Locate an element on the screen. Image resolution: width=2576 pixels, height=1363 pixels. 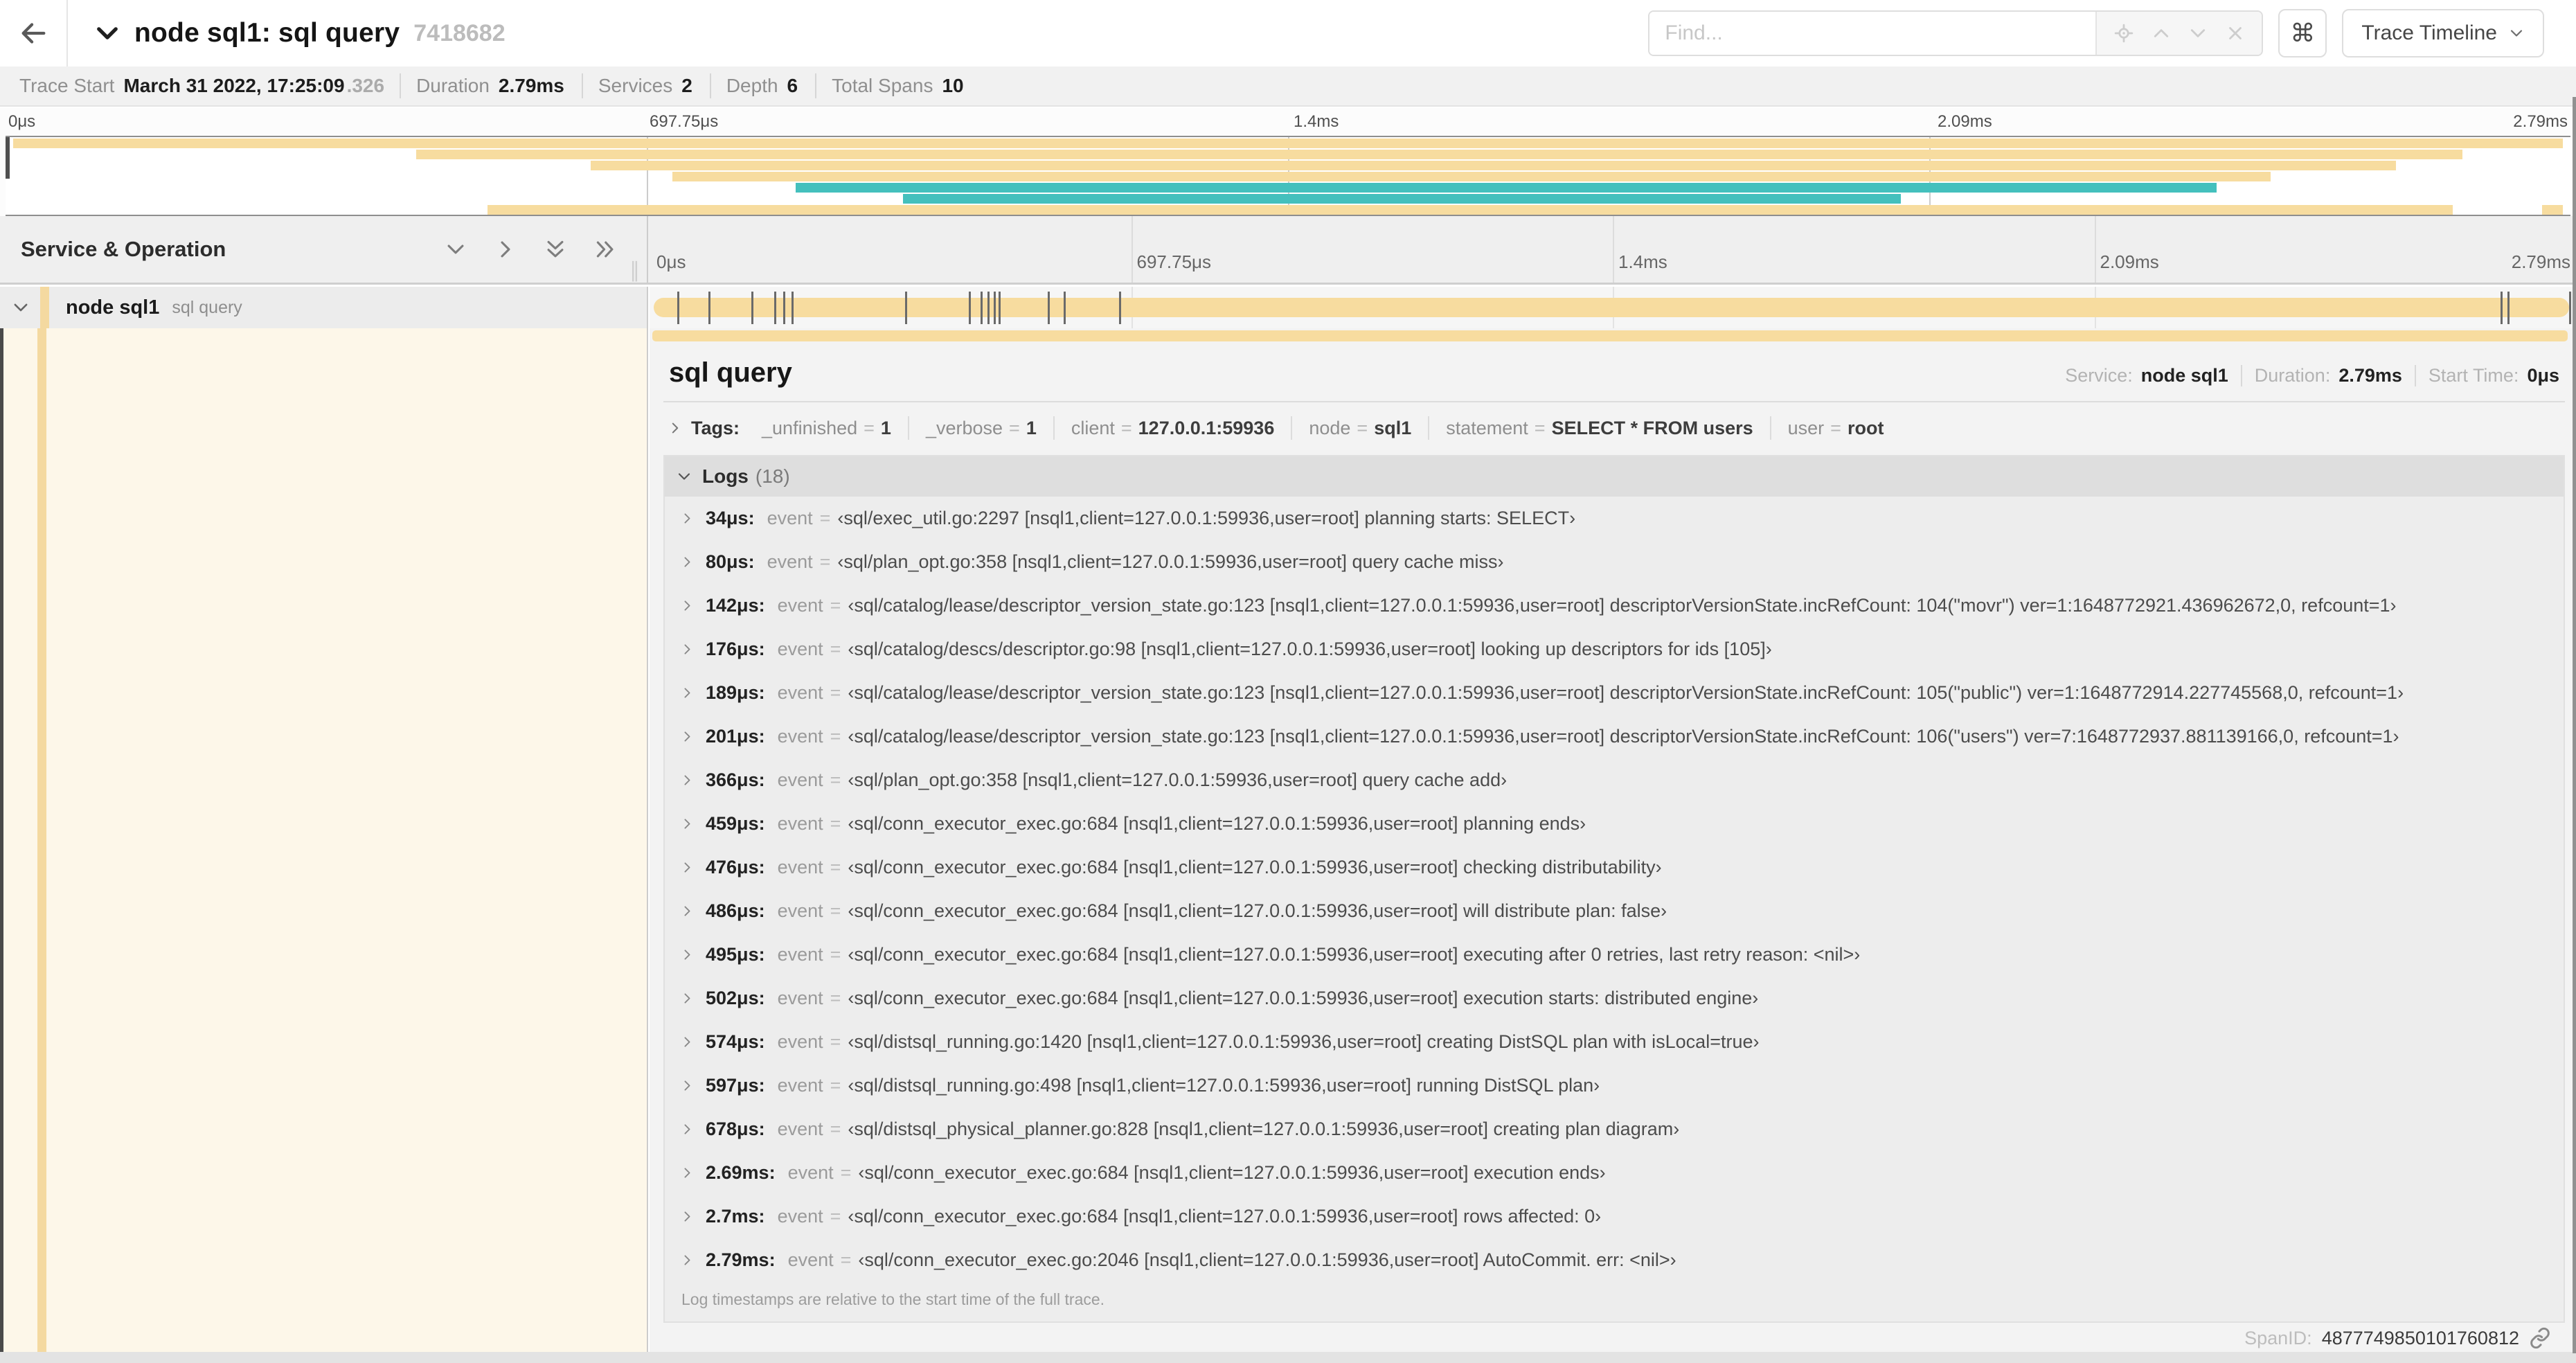
expand-one-icon is located at coordinates (505, 250).